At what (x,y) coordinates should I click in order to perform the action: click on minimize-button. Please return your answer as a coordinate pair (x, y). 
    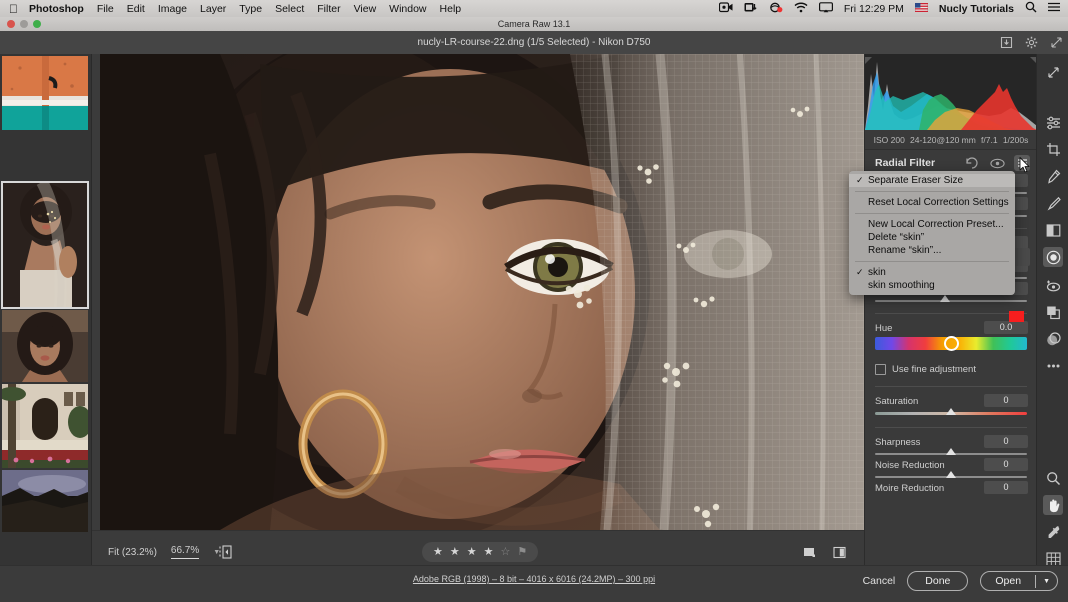
    Looking at the image, I should click on (24, 24).